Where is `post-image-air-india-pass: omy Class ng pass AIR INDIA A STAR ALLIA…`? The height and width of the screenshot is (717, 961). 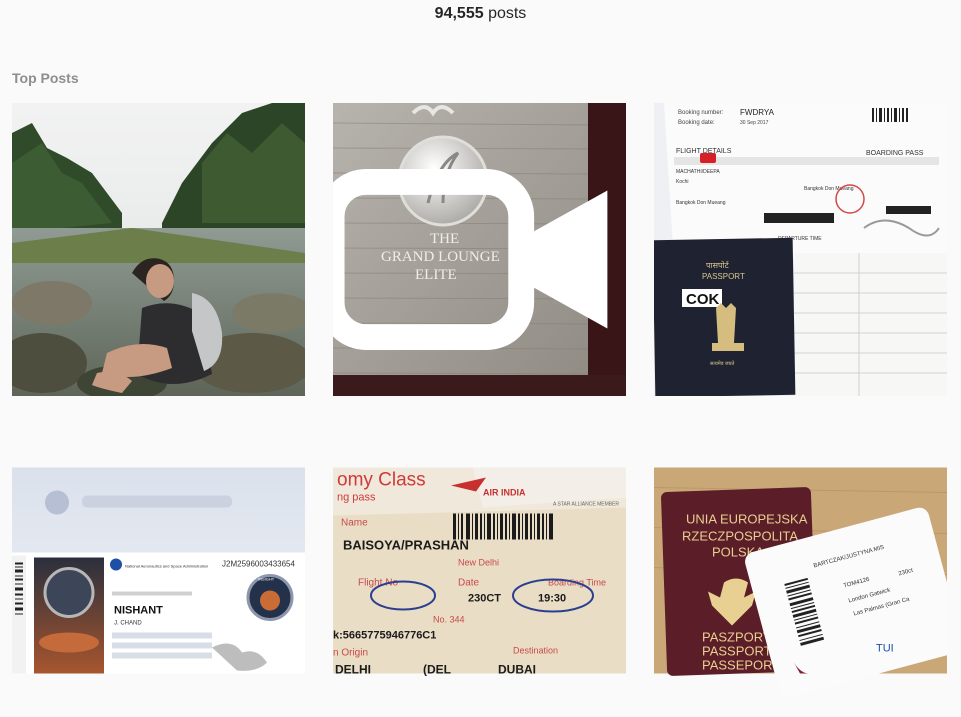
post-image-air-india-pass: omy Class ng pass AIR INDIA A STAR ALLIA… is located at coordinates (479, 572).